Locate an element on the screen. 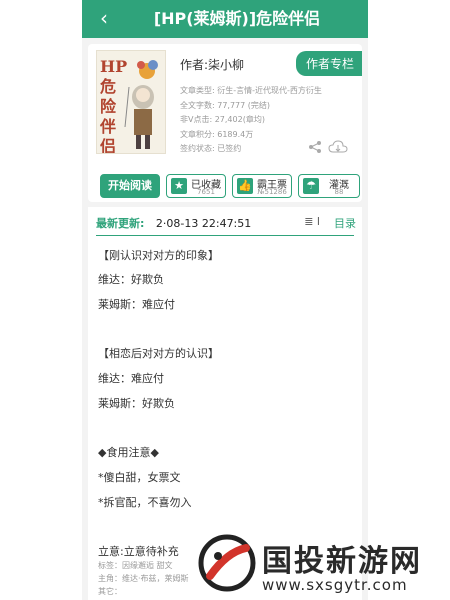  share-icon is located at coordinates (315, 149).